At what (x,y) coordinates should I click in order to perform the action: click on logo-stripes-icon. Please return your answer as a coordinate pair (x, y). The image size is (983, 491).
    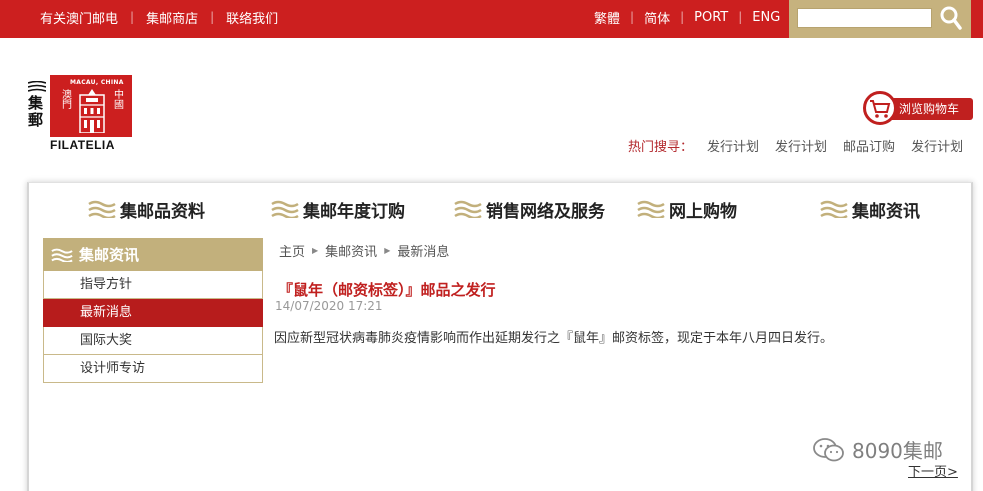
    Looking at the image, I should click on (37, 86).